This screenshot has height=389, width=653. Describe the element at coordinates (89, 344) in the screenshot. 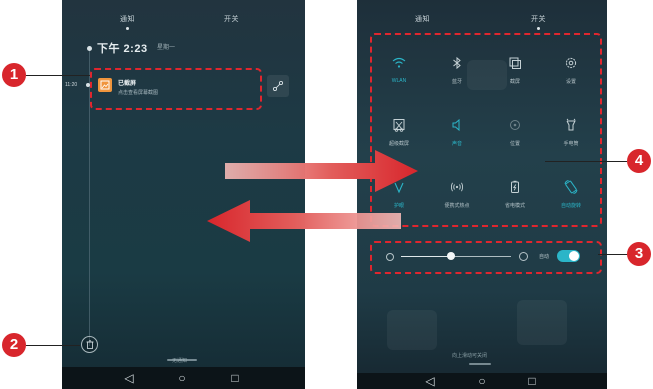

I see `trash-icon` at that location.